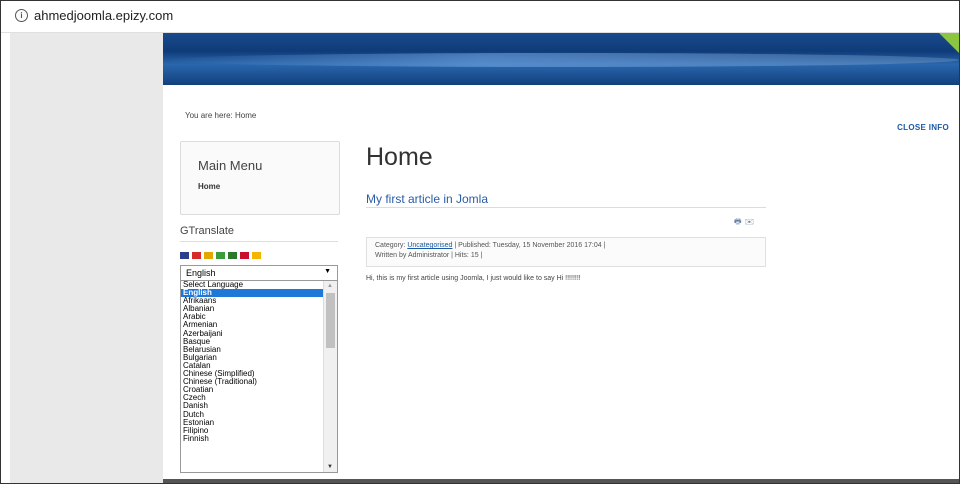 The width and height of the screenshot is (960, 484). I want to click on spanish-flag-icon, so click(256, 255).